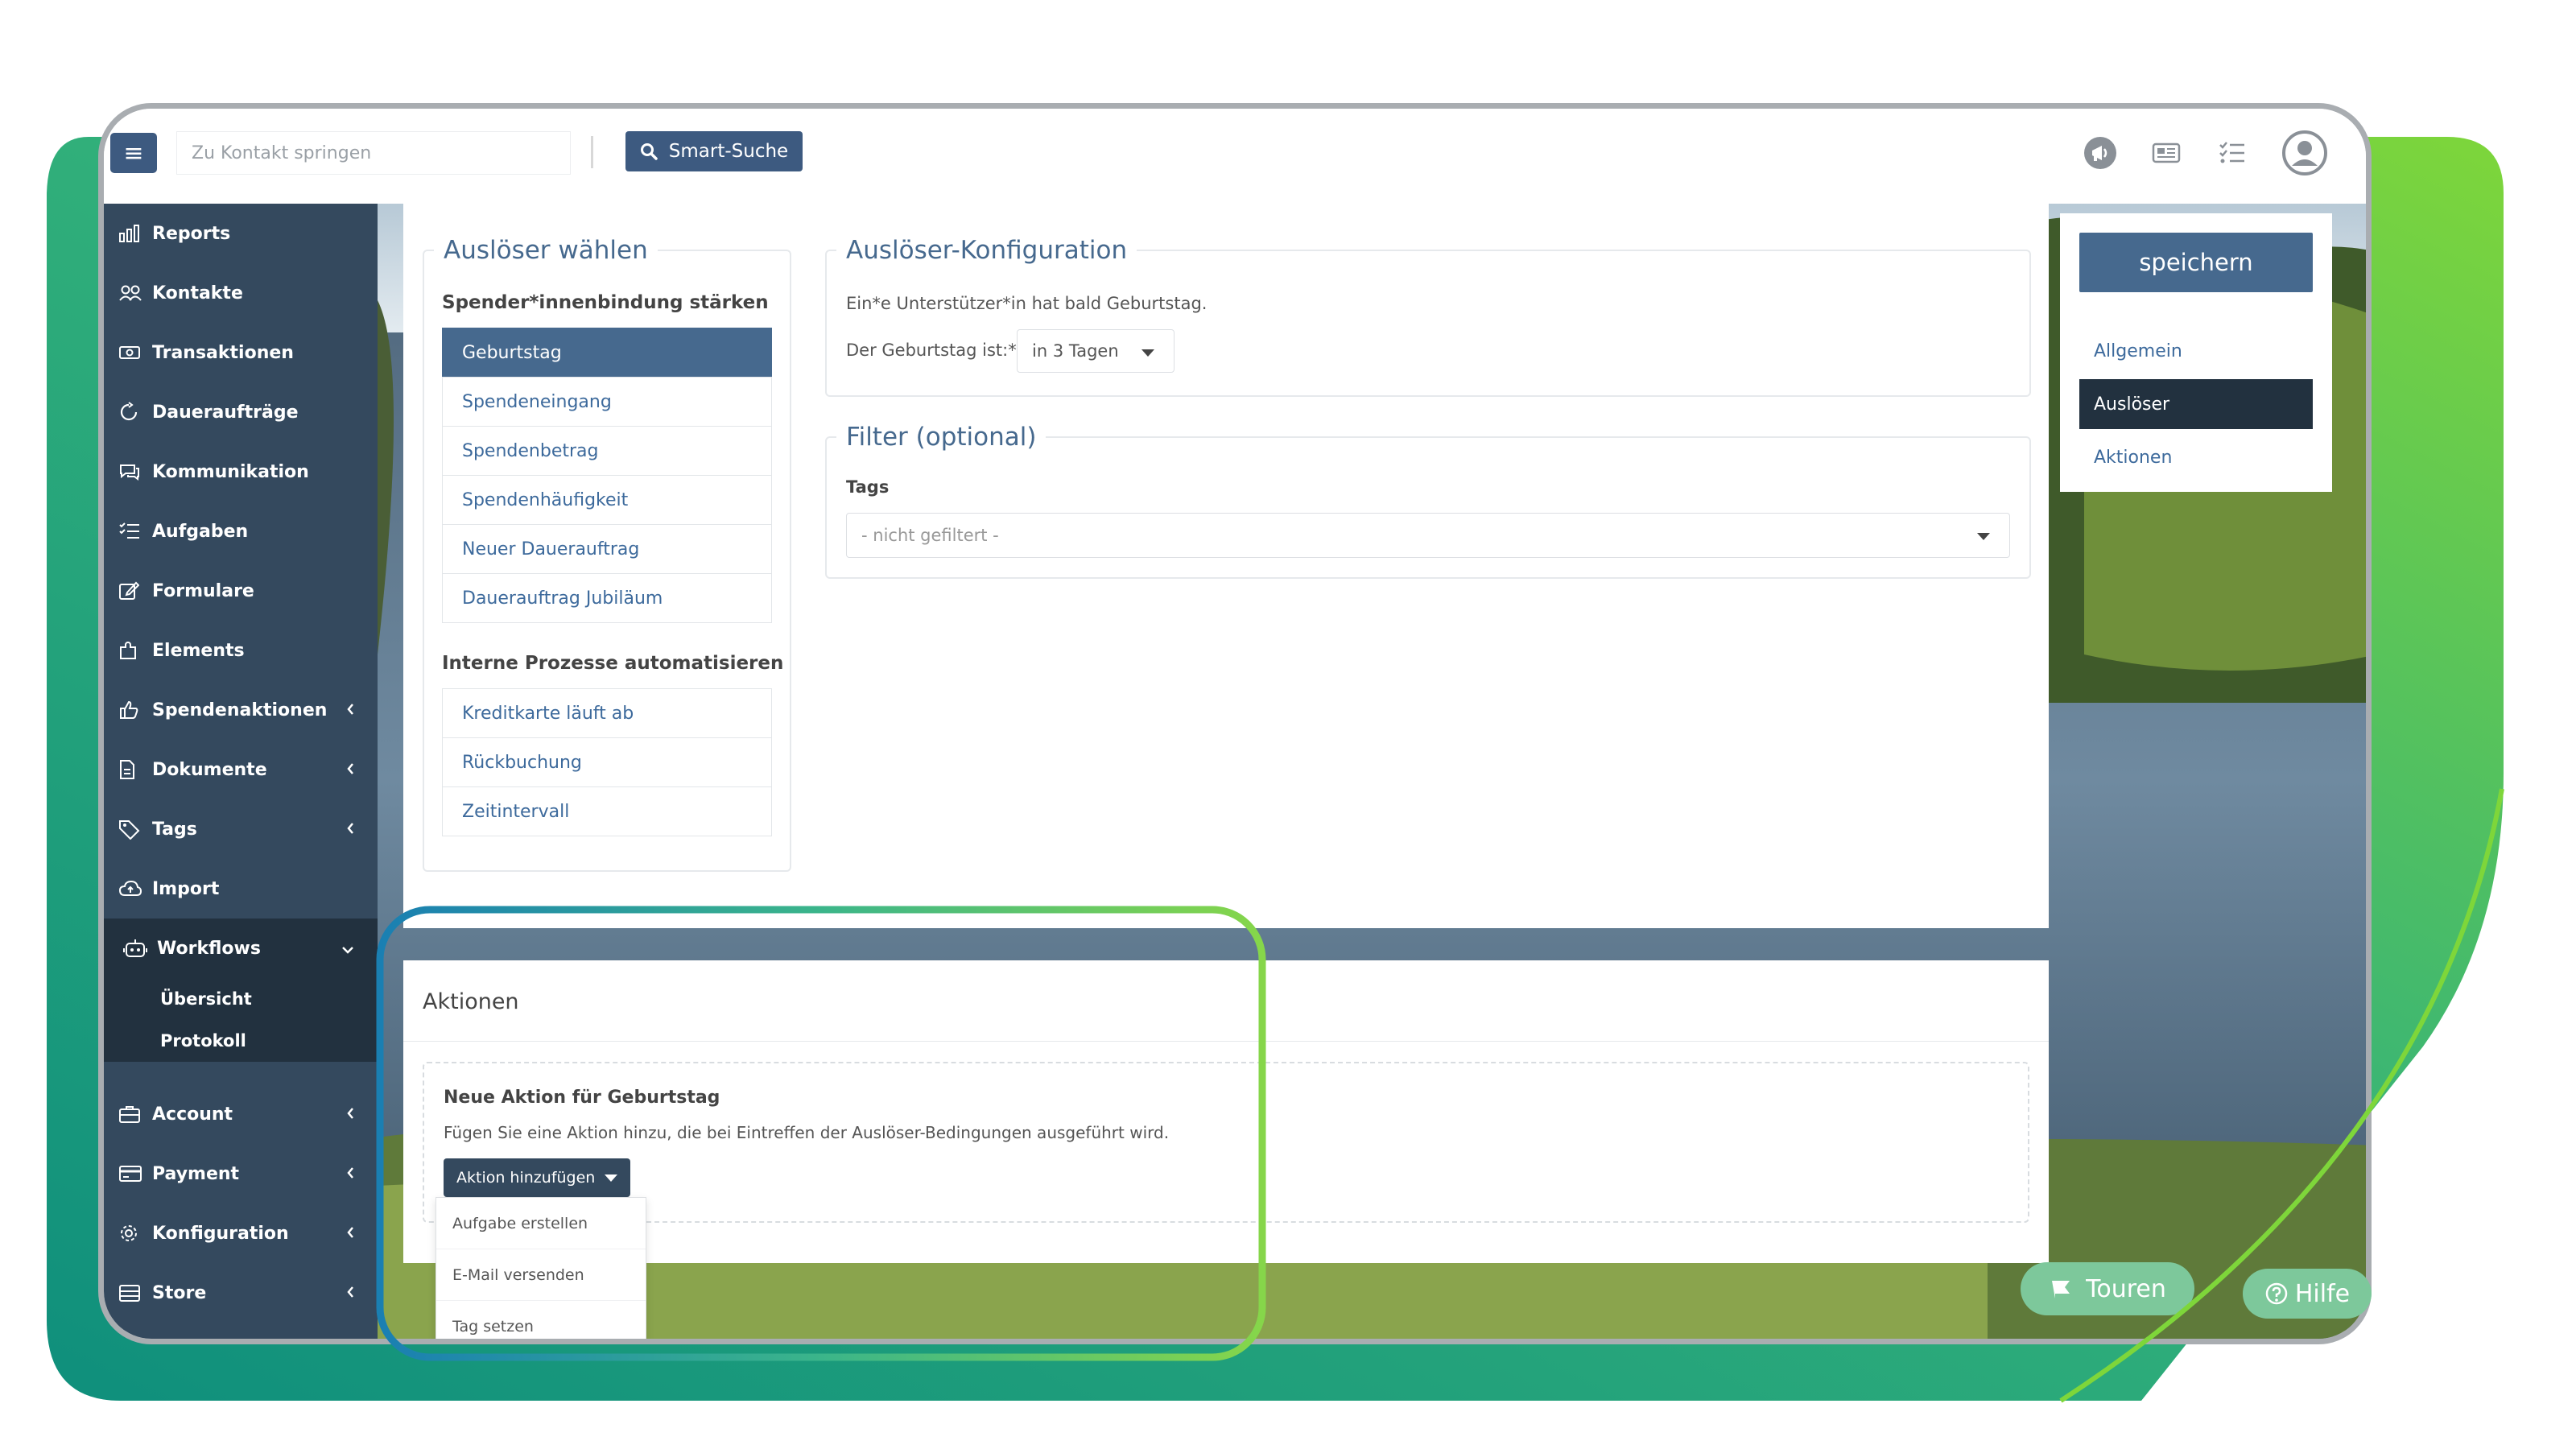 This screenshot has width=2576, height=1449. Describe the element at coordinates (1075, 351) in the screenshot. I see `birthday-select-value: in 3 Tagen` at that location.